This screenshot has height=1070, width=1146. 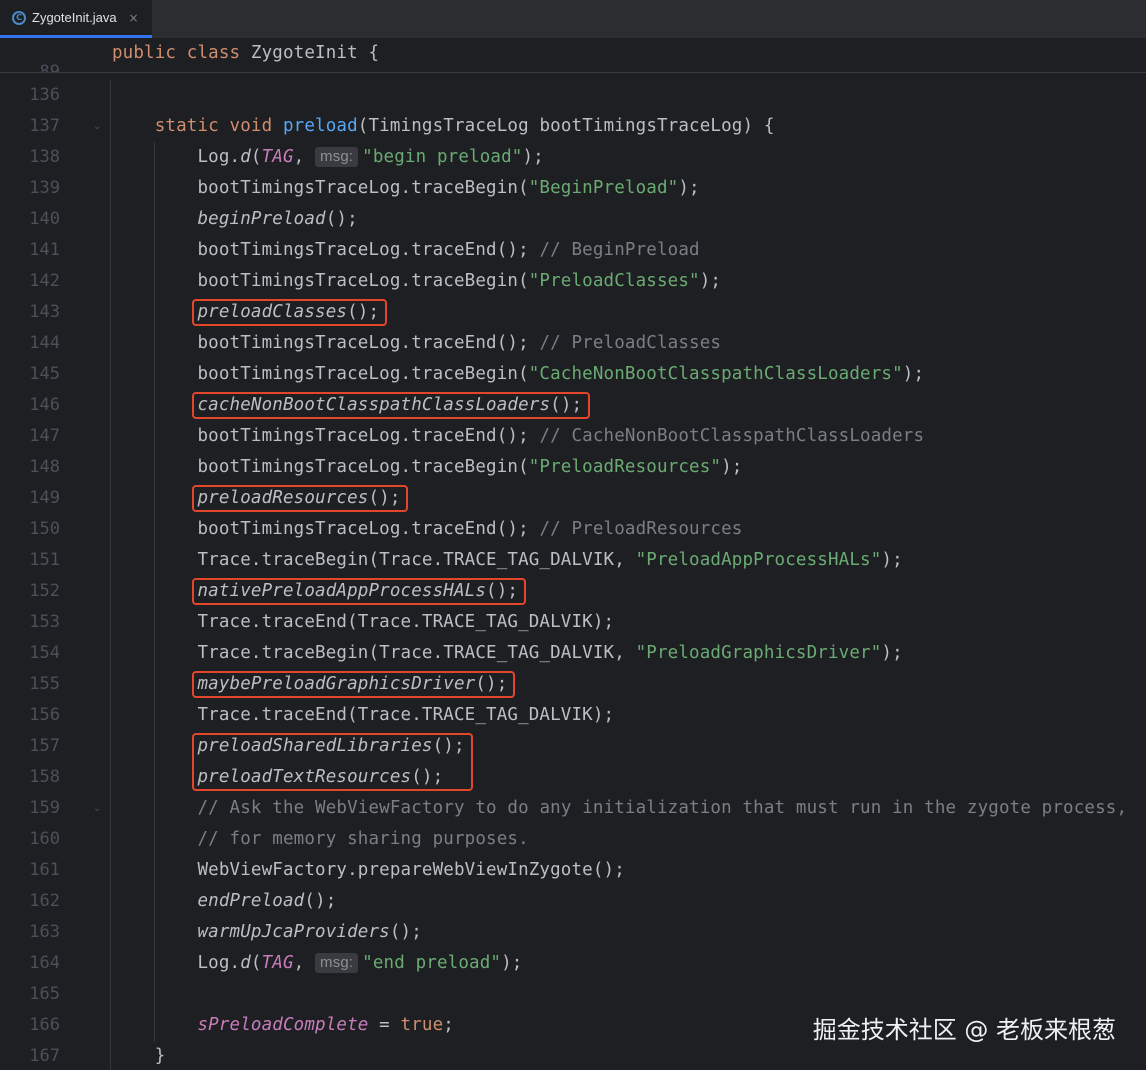 I want to click on code-text: Log.d(TAG, msg: "begin preload");, so click(x=328, y=157).